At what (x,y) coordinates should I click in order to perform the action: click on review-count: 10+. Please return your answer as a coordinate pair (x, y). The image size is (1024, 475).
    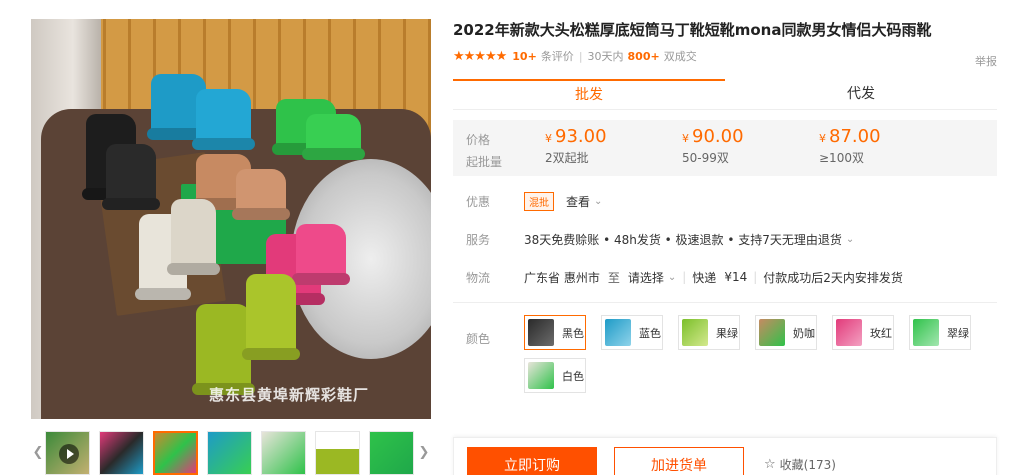
    Looking at the image, I should click on (524, 56).